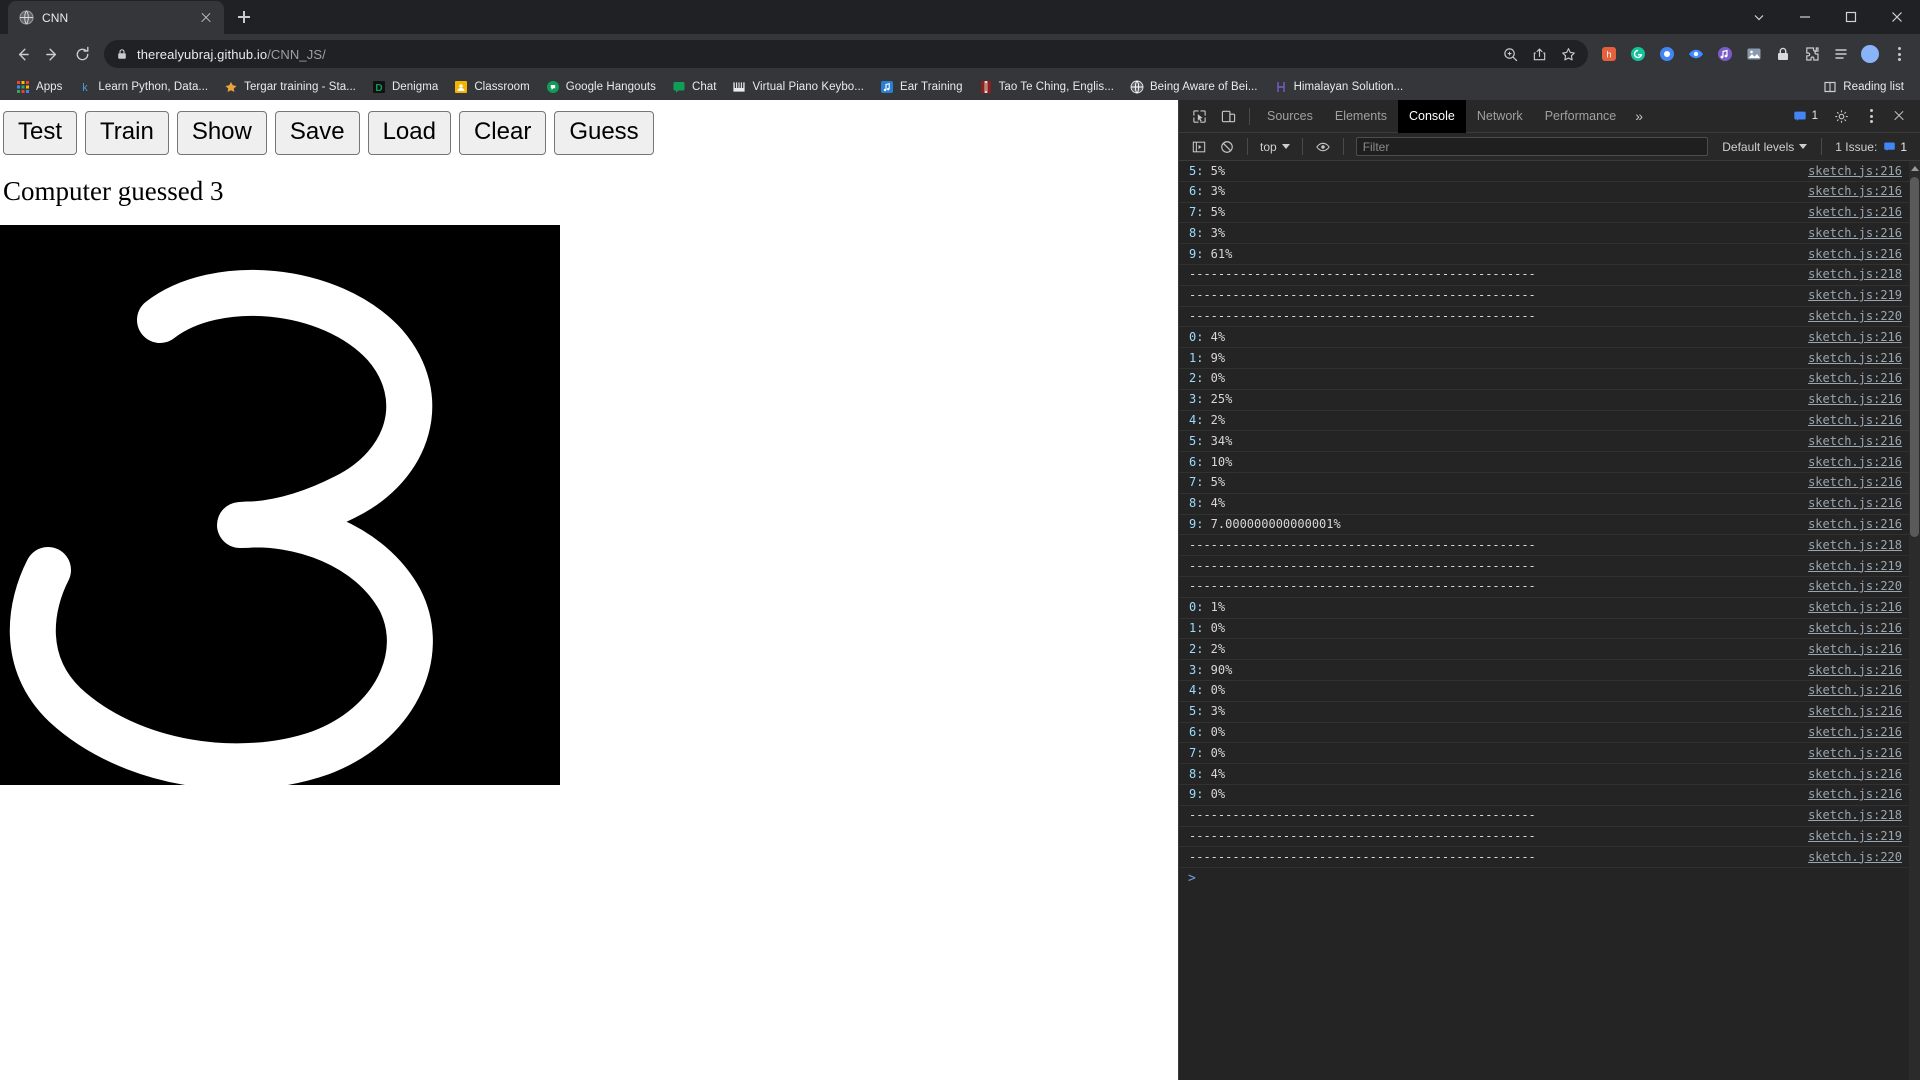 The width and height of the screenshot is (1920, 1080). What do you see at coordinates (1549, 192) in the screenshot?
I see `console-log-row: 6: 3% sketch.js:216` at bounding box center [1549, 192].